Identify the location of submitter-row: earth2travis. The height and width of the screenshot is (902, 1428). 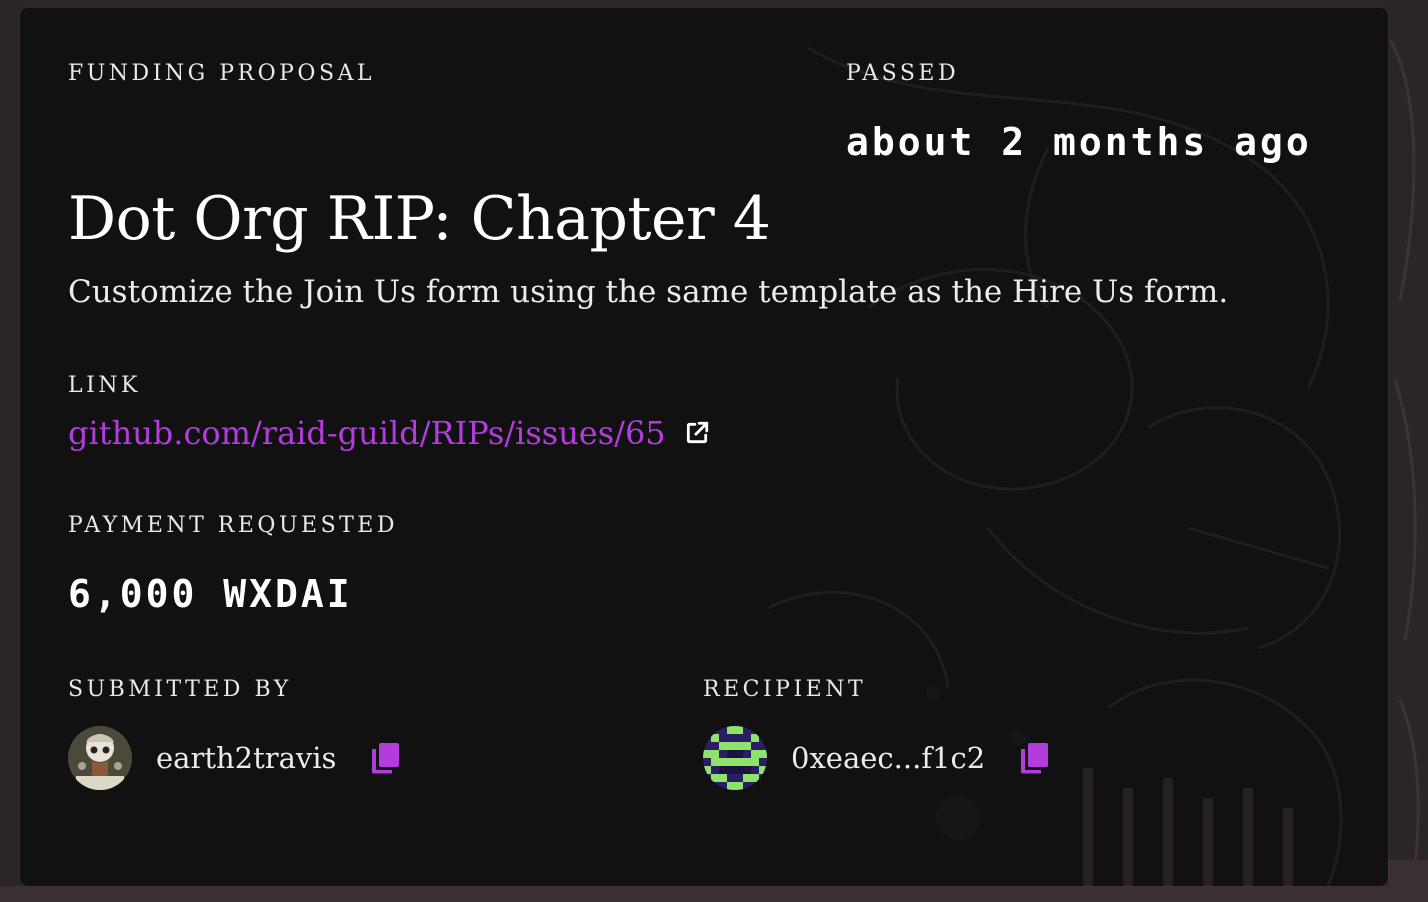
(234, 758).